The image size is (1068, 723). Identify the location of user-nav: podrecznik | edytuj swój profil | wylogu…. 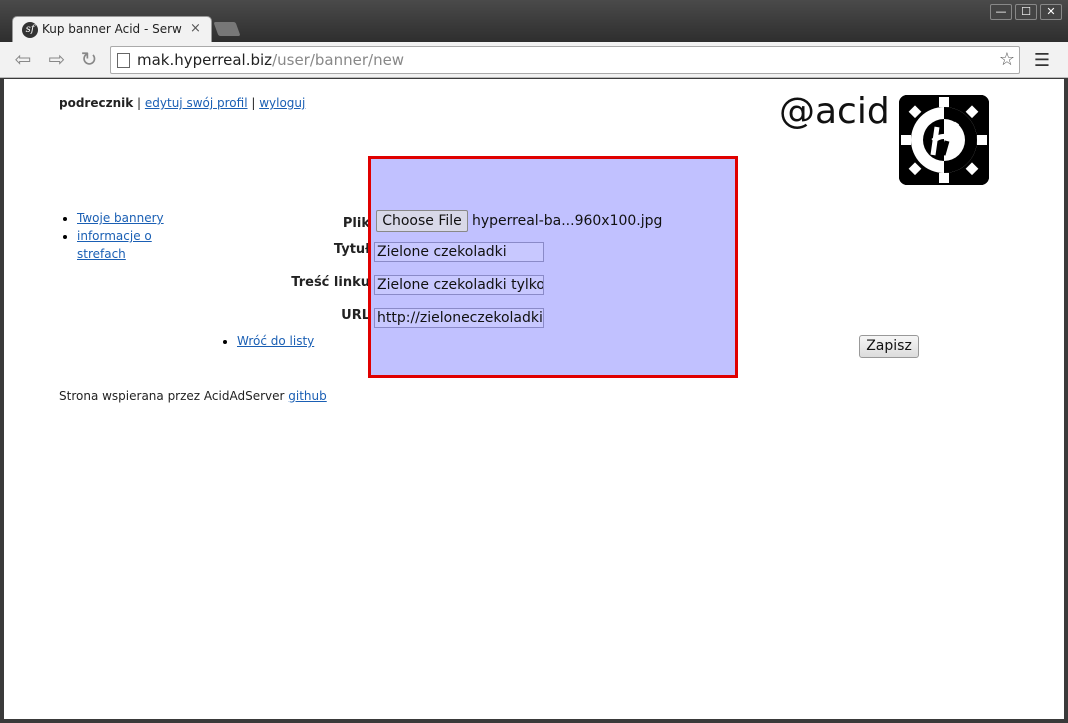
(182, 103).